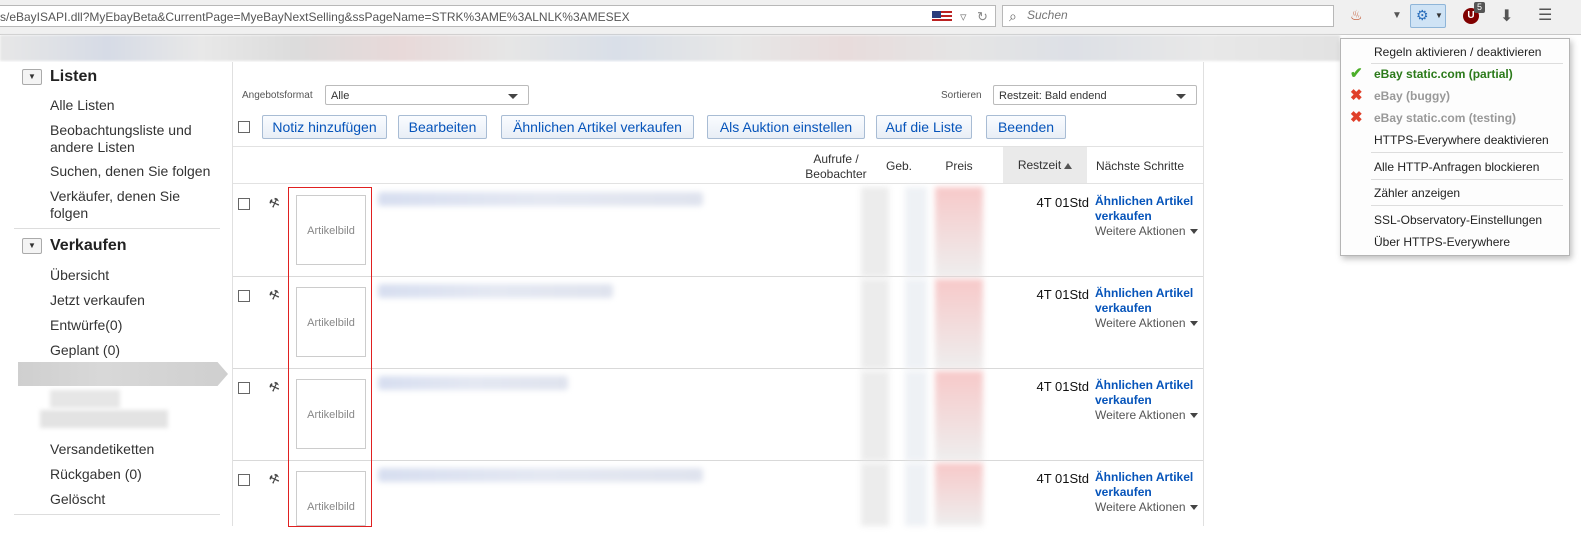 This screenshot has width=1581, height=542. Describe the element at coordinates (1026, 127) in the screenshot. I see `end-listing-button: Beenden` at that location.